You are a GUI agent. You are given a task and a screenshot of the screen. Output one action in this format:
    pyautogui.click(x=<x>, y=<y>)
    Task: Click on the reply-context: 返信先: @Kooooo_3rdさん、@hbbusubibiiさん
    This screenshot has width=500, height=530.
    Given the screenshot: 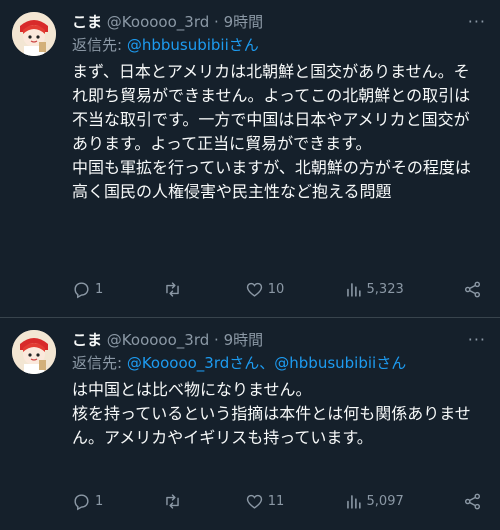 What is the action you would take?
    pyautogui.click(x=278, y=363)
    